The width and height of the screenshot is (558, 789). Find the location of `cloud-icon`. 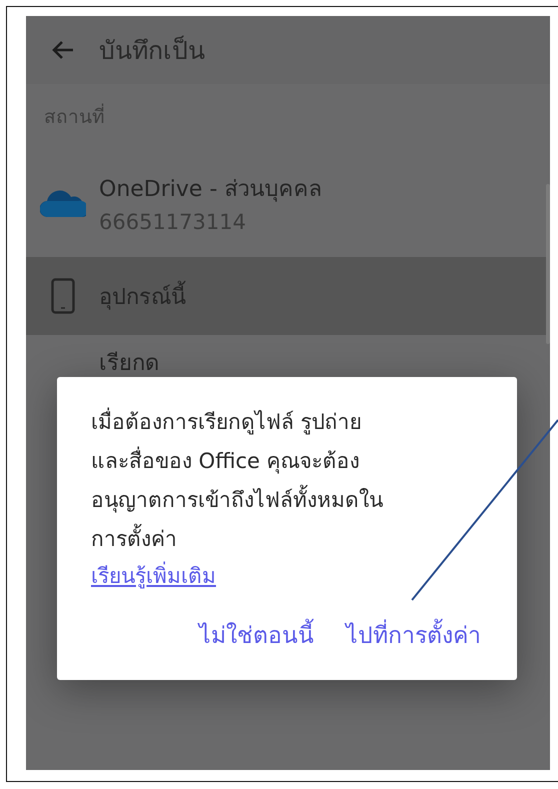

cloud-icon is located at coordinates (63, 202).